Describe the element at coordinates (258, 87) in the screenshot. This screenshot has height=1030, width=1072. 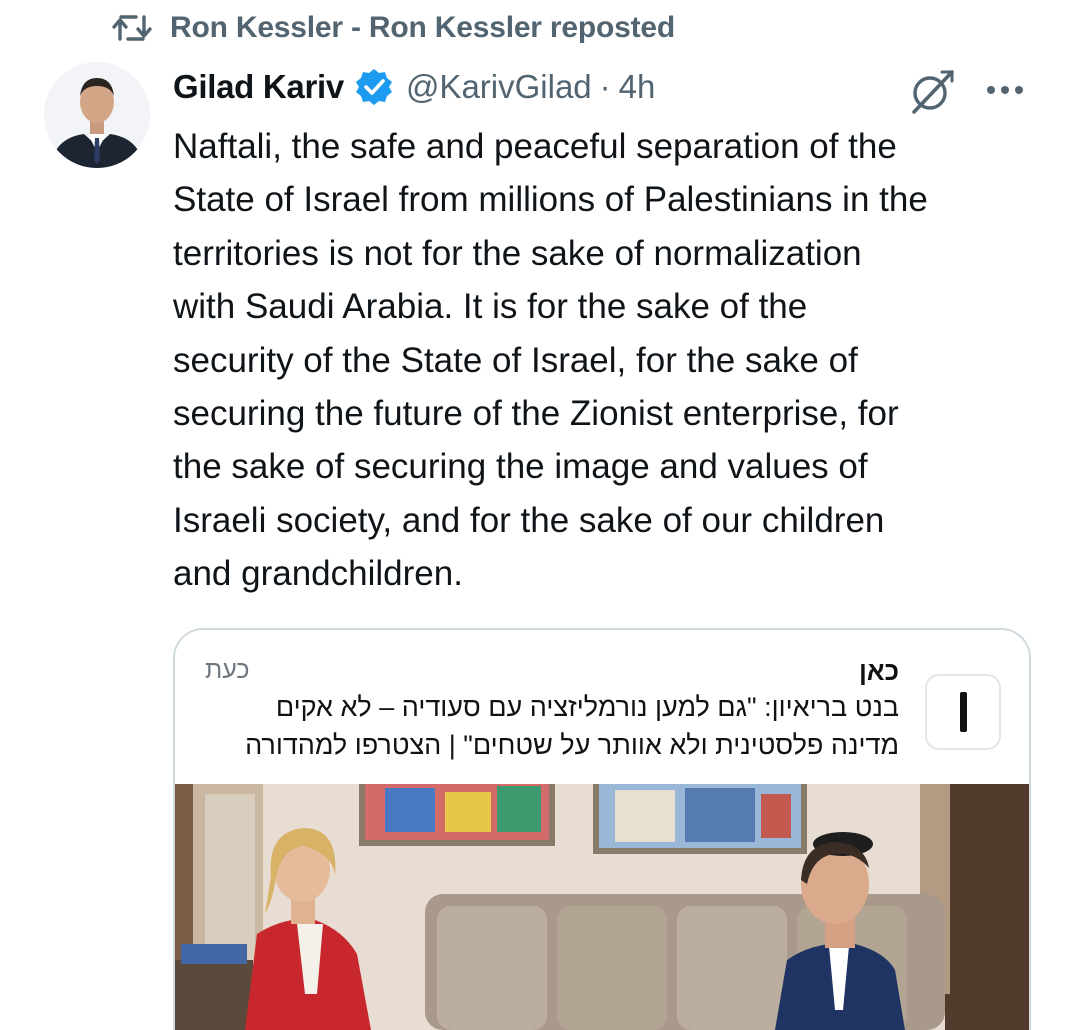
I see `author-name: Gilad Kariv` at that location.